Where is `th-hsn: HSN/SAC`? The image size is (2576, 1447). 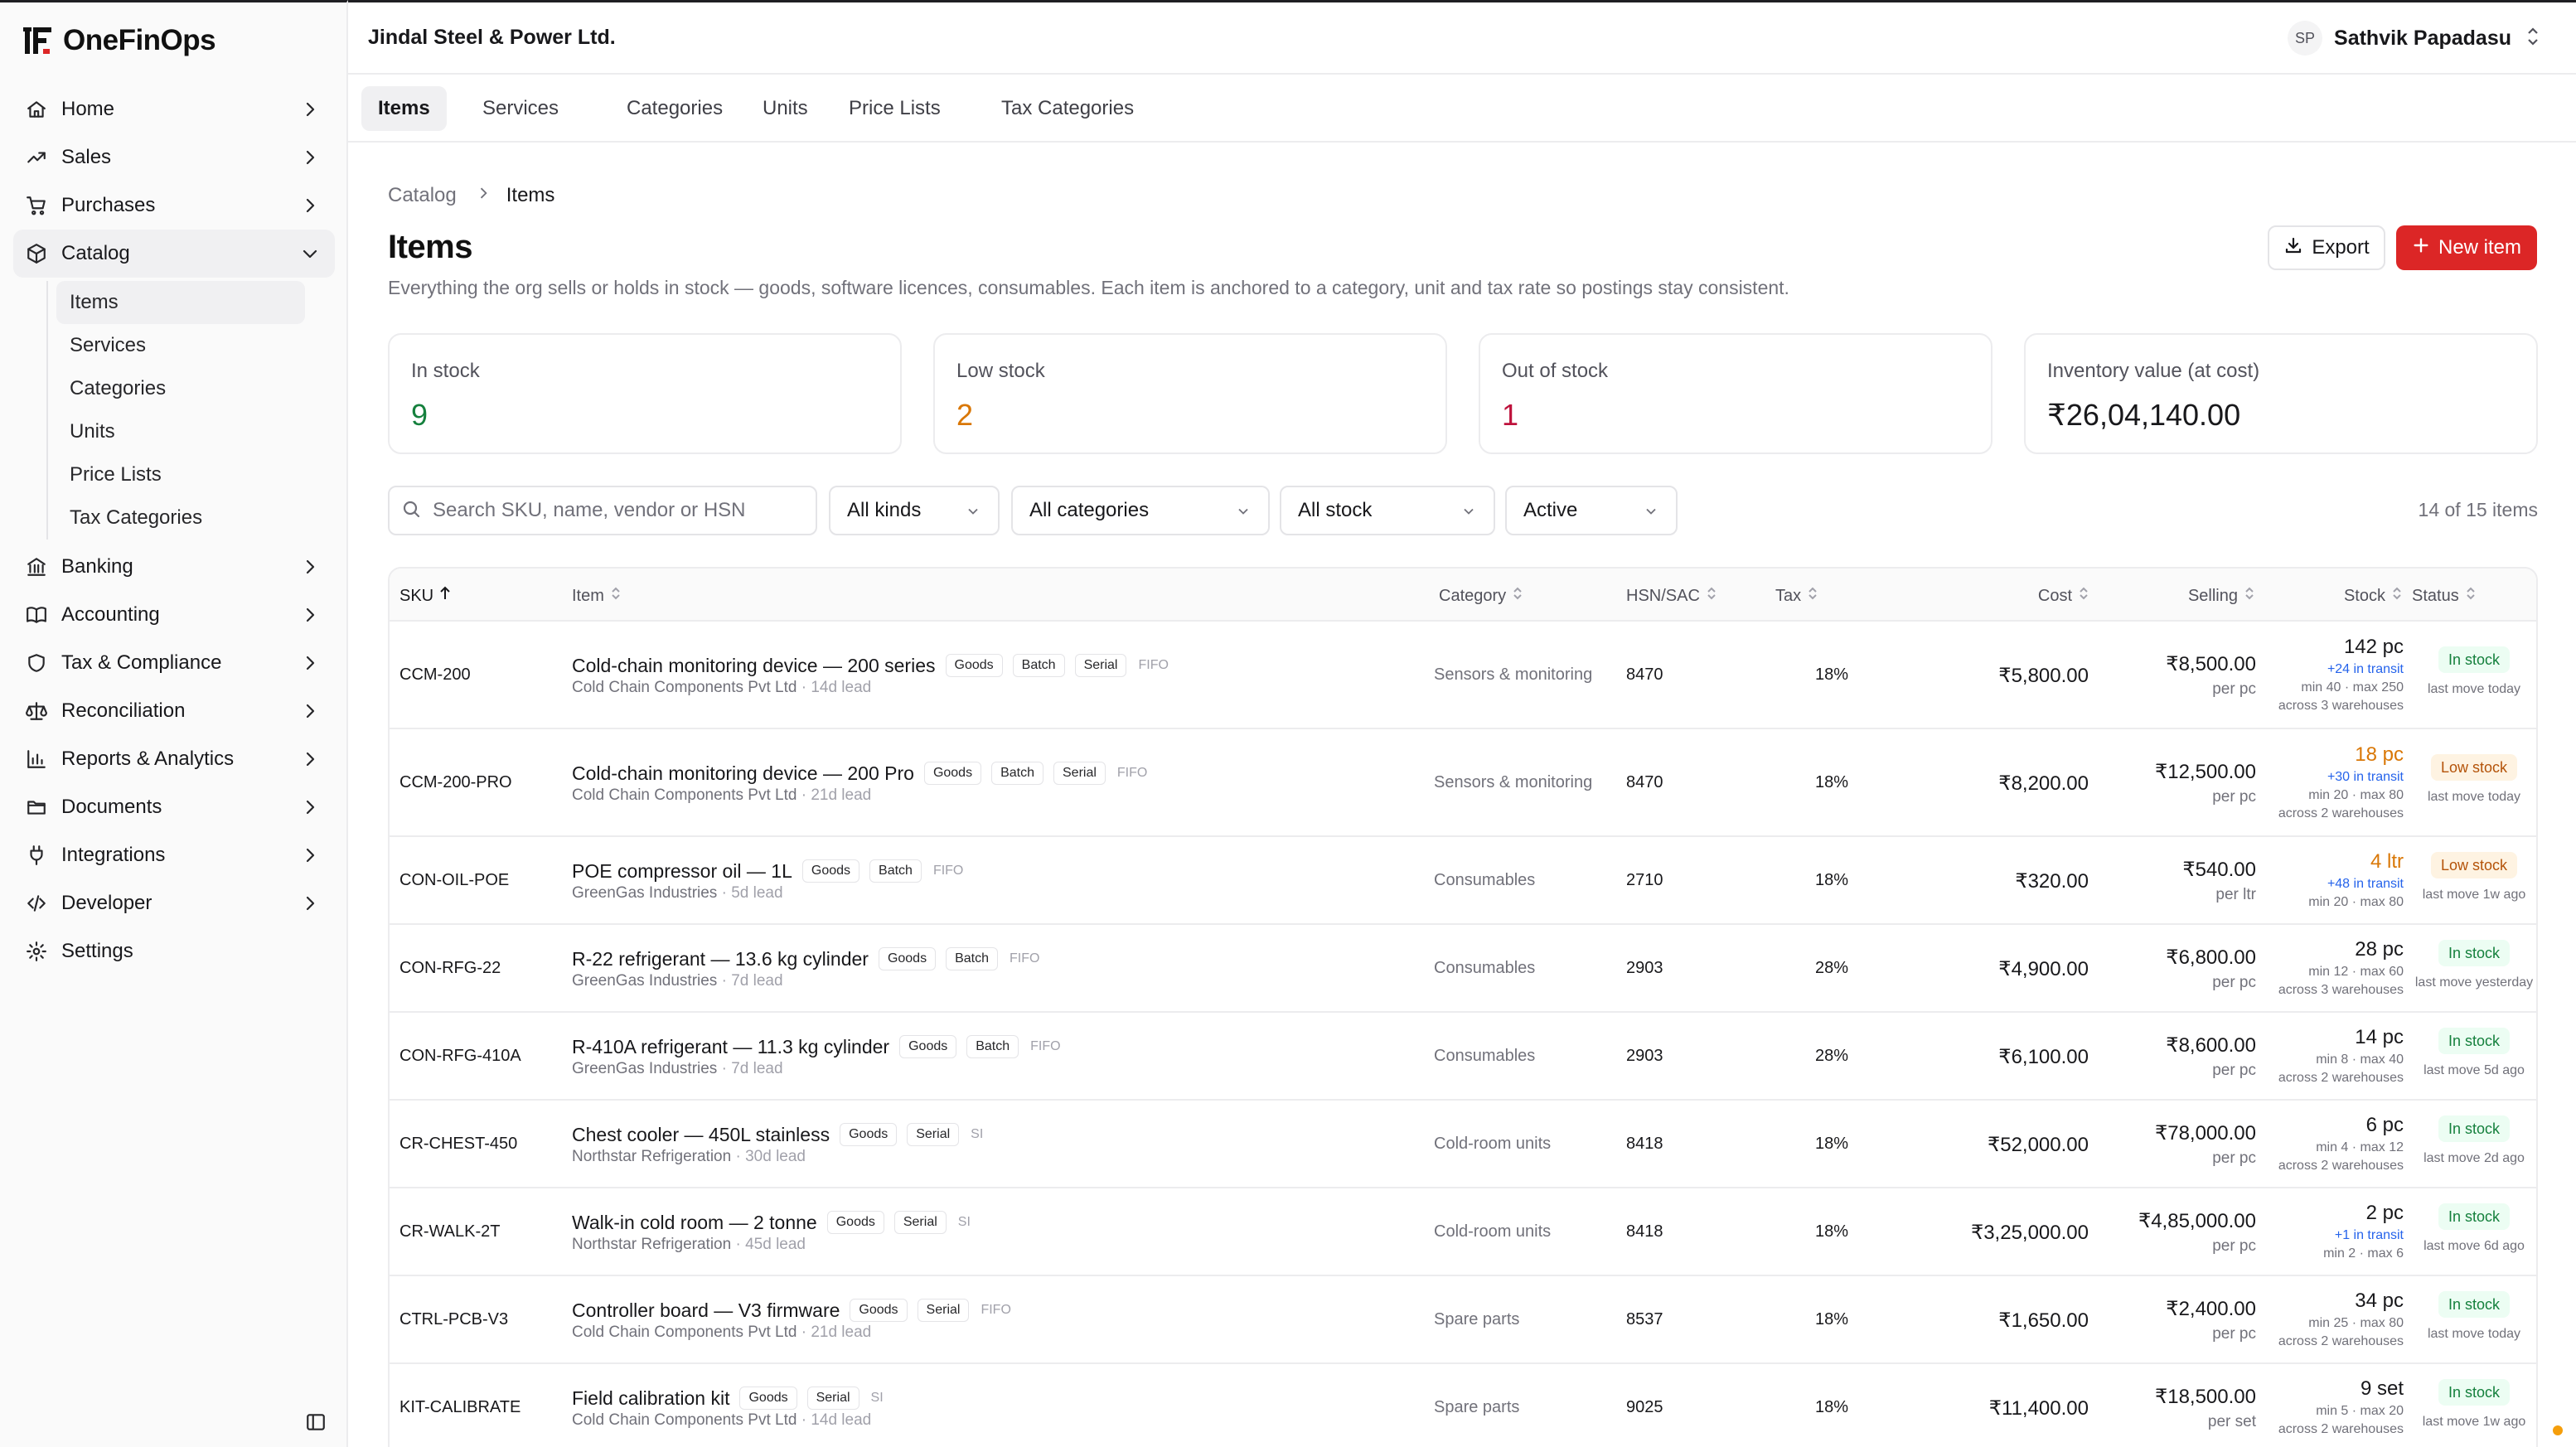
th-hsn: HSN/SAC is located at coordinates (1672, 596).